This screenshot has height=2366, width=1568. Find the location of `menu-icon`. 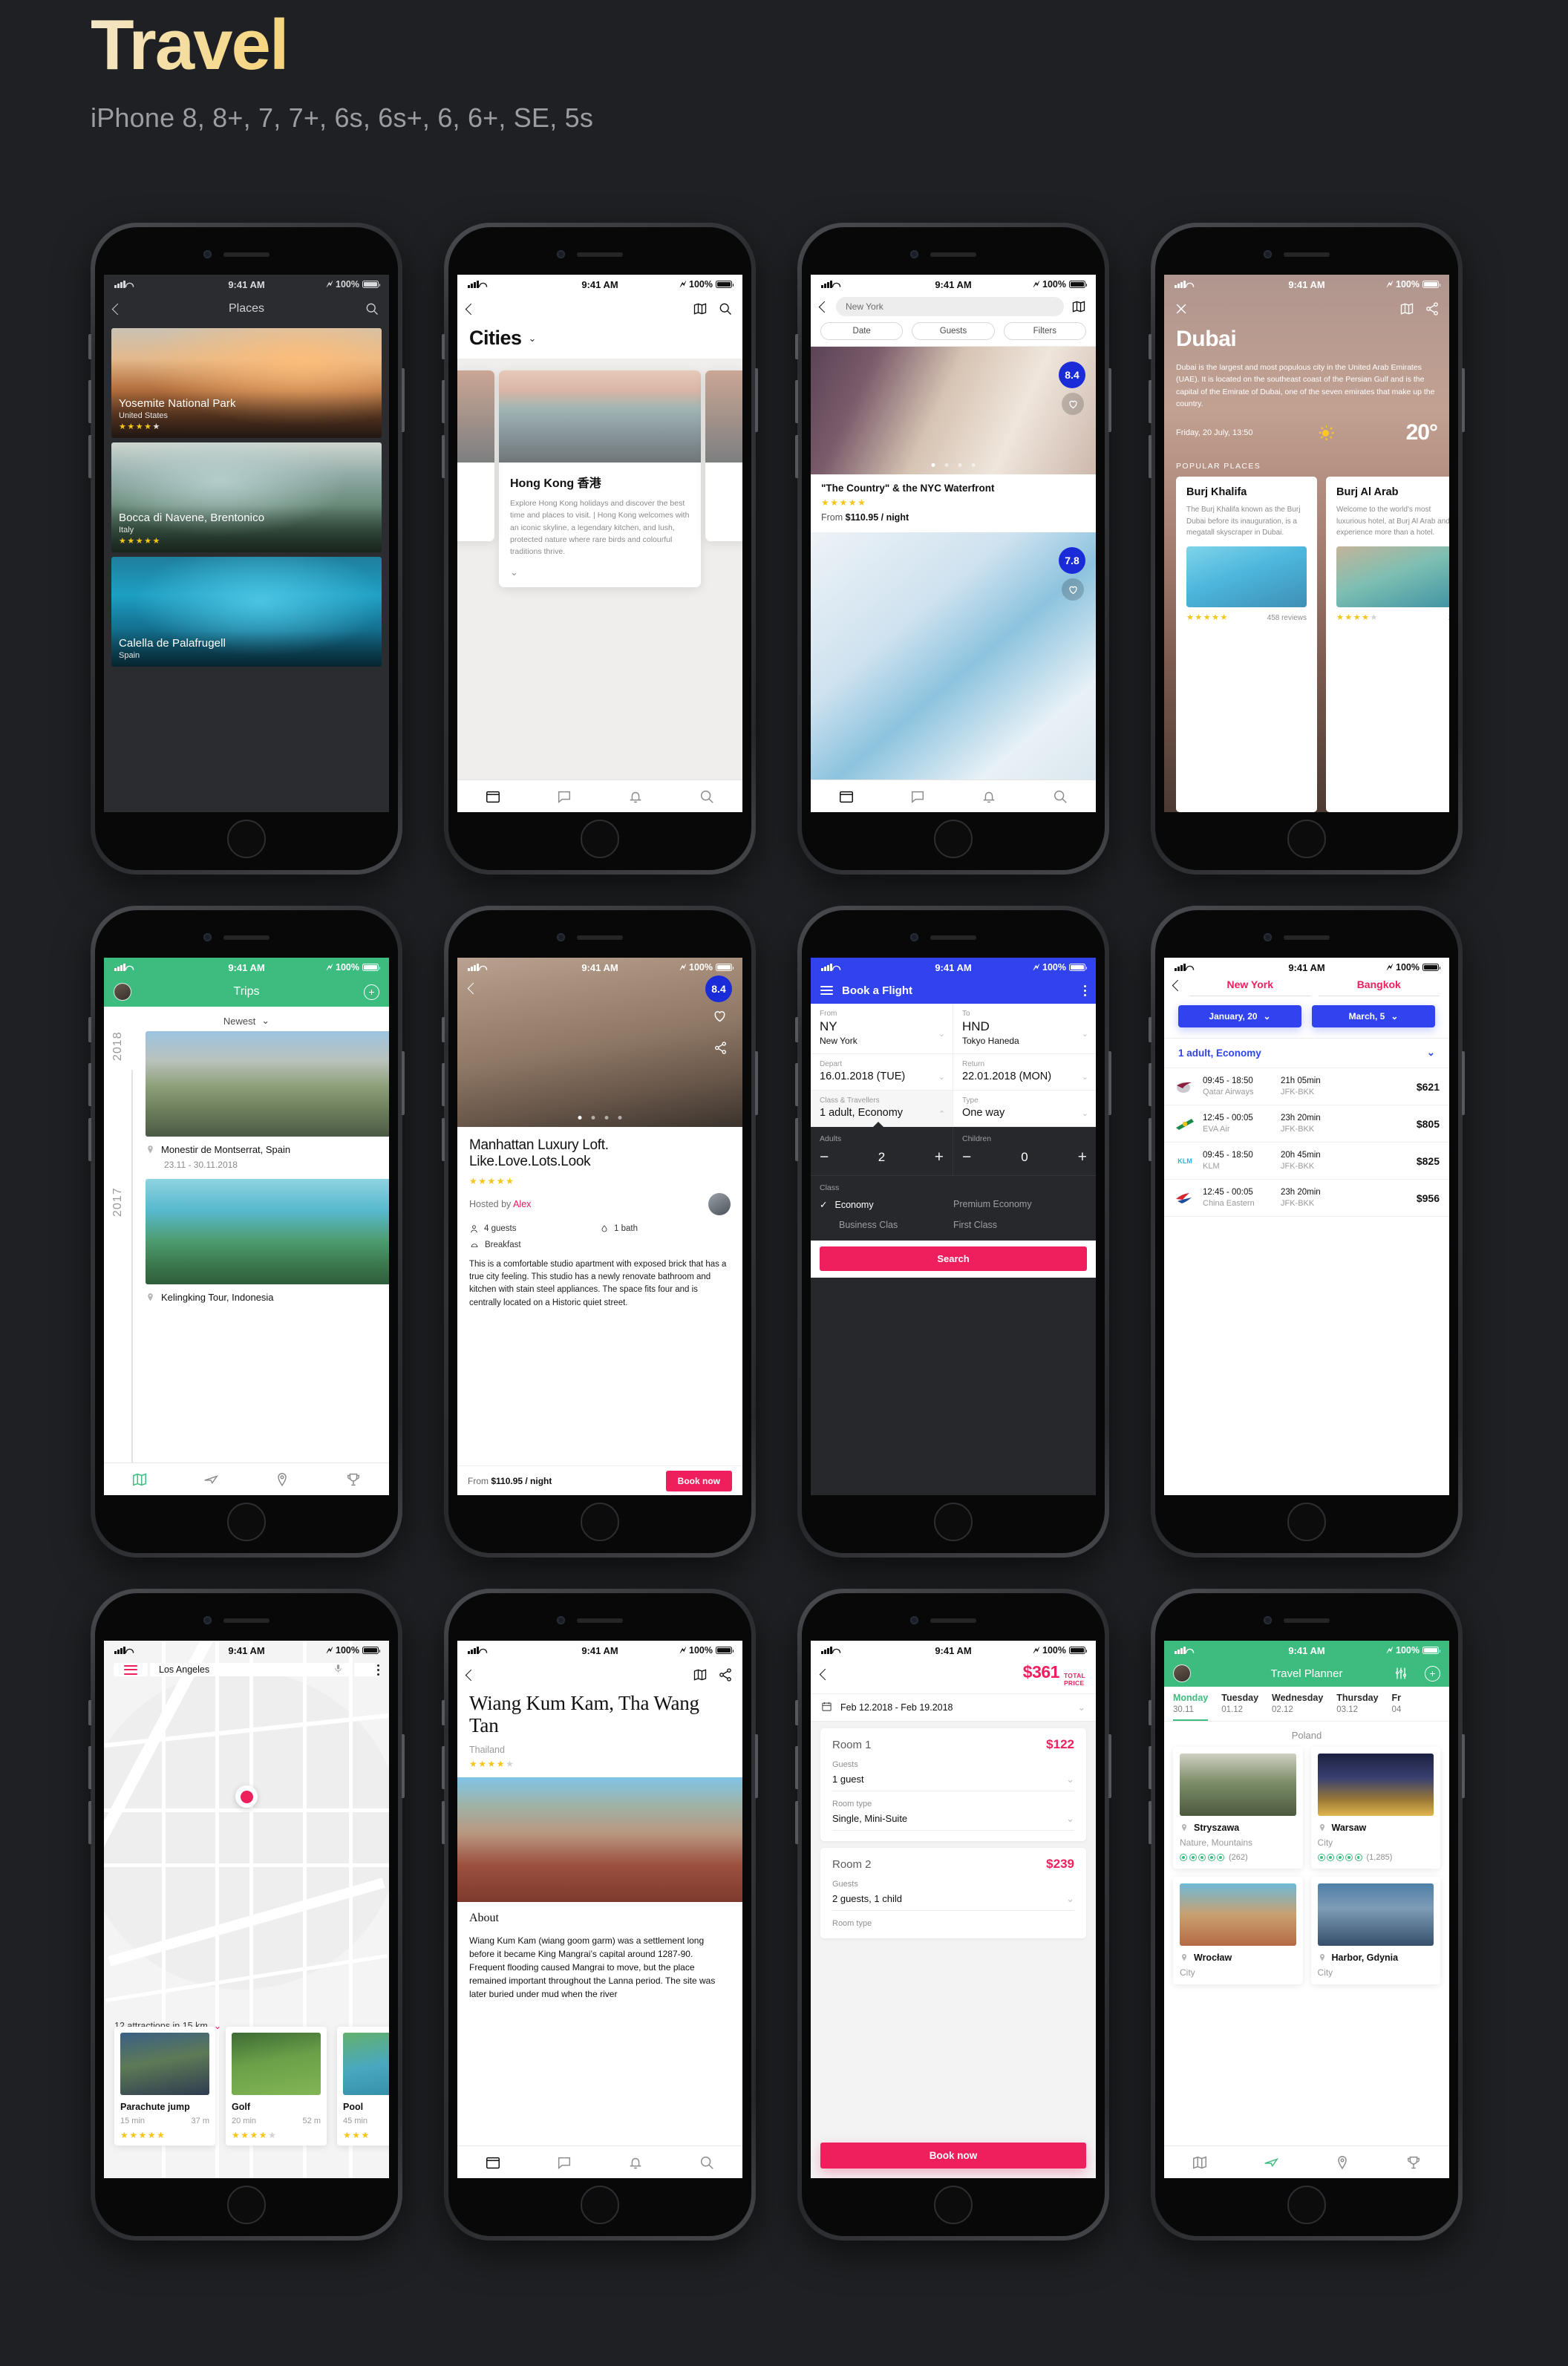

menu-icon is located at coordinates (826, 990).